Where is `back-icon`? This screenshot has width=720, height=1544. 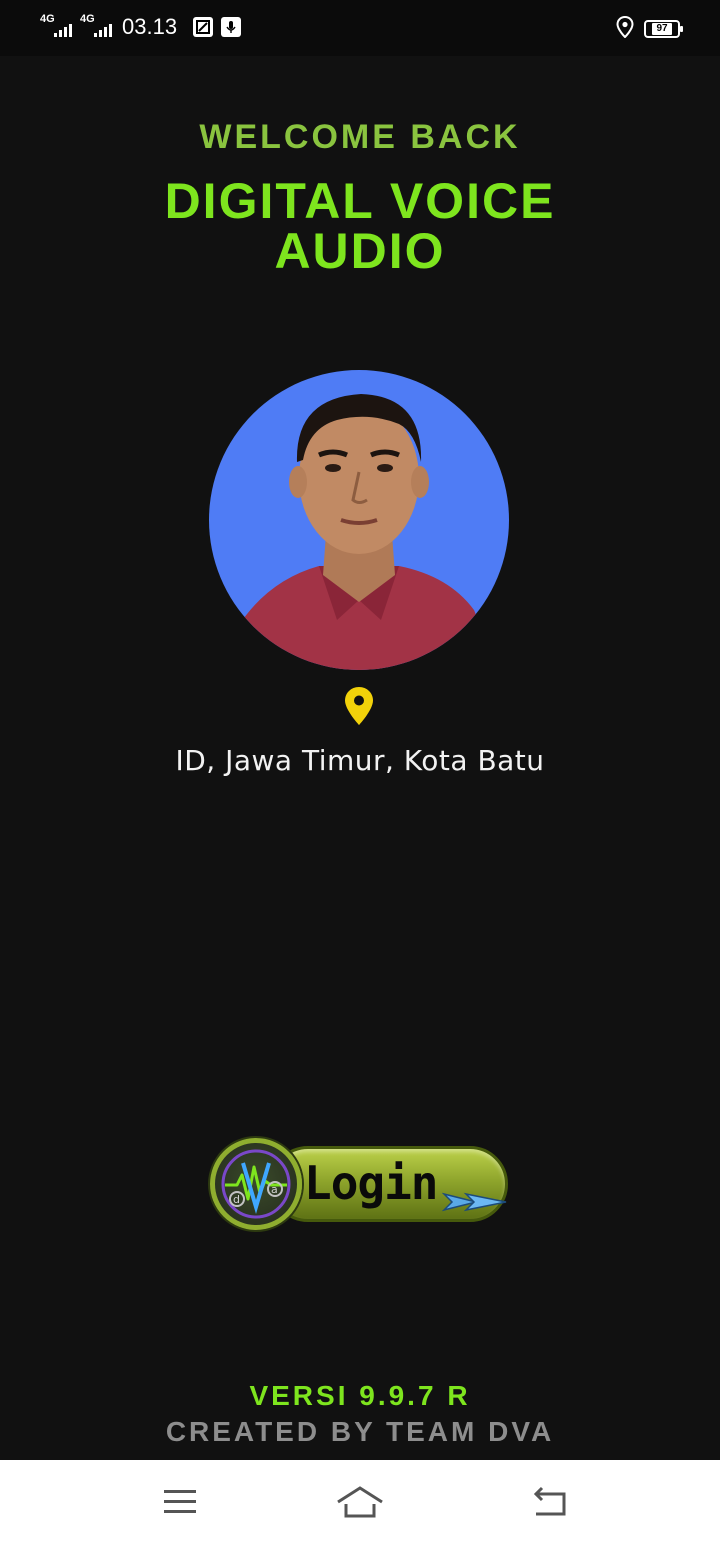 back-icon is located at coordinates (550, 1502).